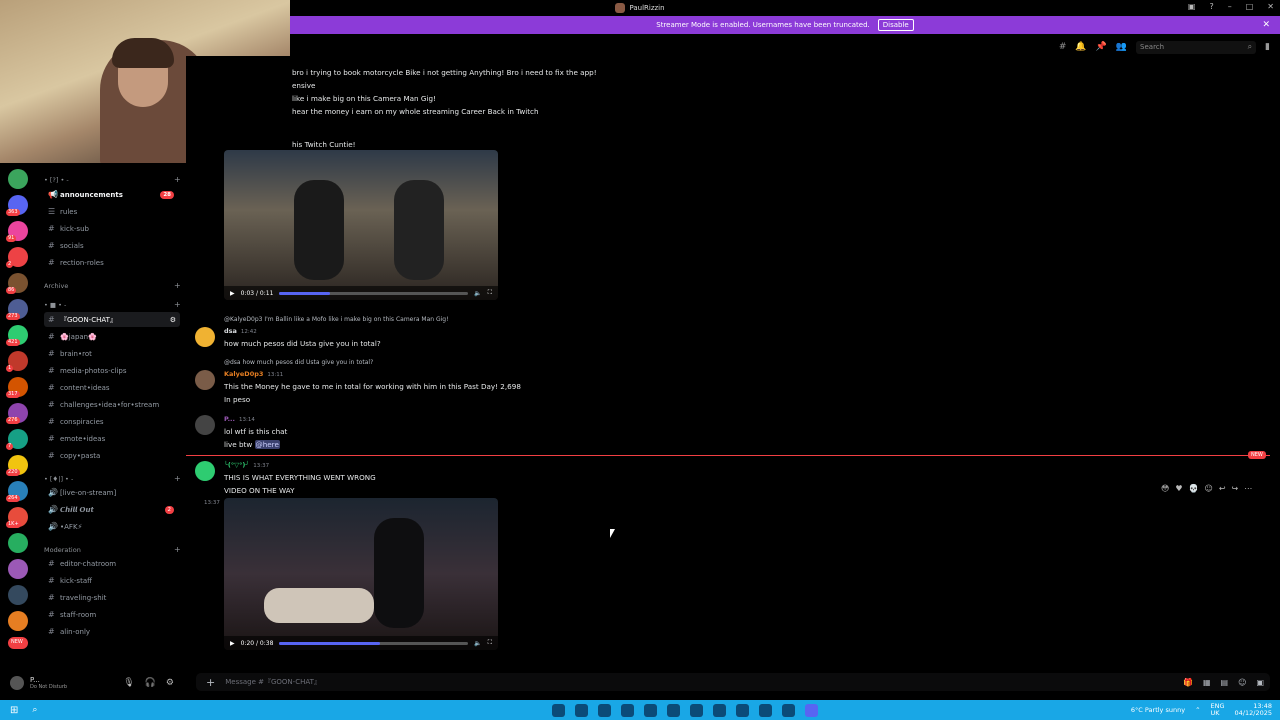 Image resolution: width=1280 pixels, height=720 pixels. Describe the element at coordinates (34, 710) in the screenshot. I see `taskbar-search-icon: ⌕` at that location.